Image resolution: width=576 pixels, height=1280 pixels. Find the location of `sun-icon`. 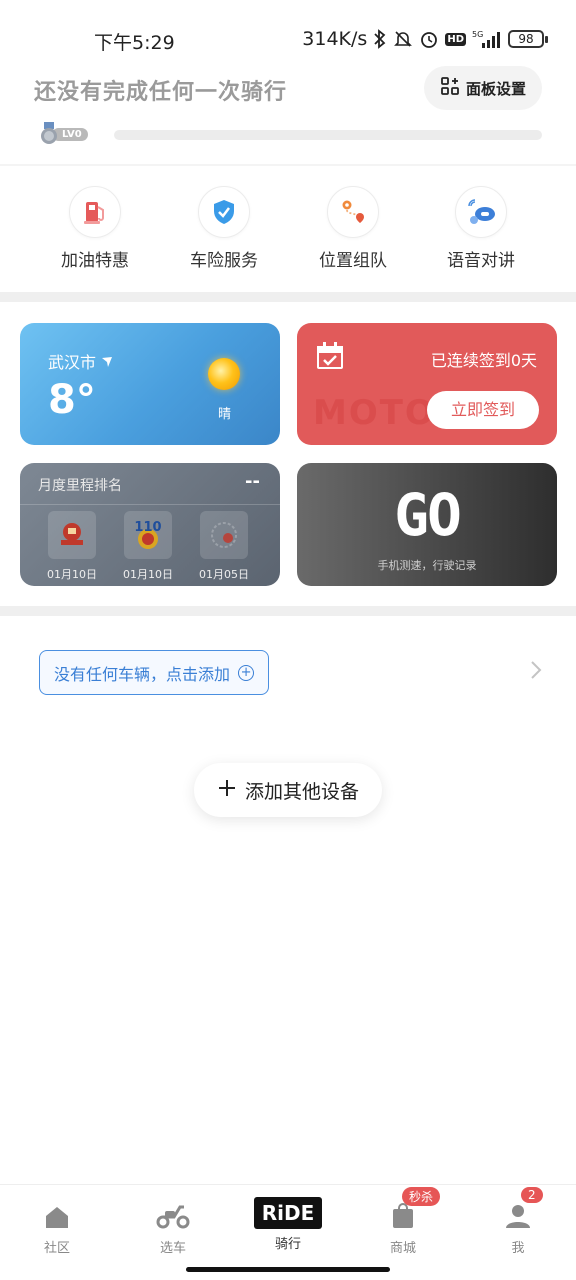

sun-icon is located at coordinates (224, 374).